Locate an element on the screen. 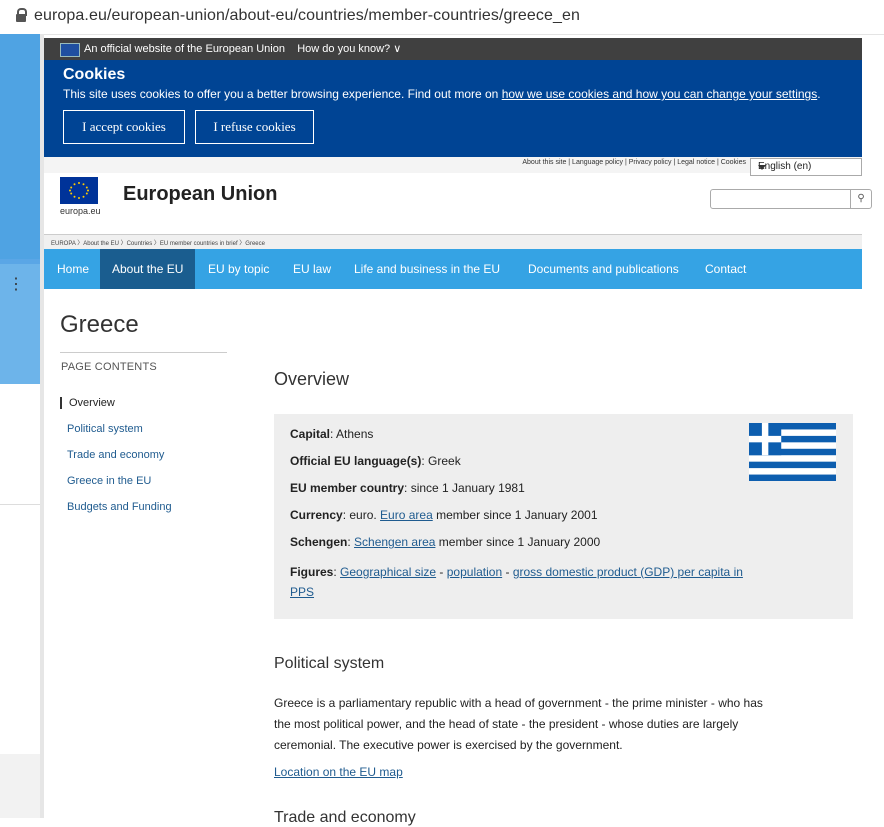  greece-flag is located at coordinates (792, 452).